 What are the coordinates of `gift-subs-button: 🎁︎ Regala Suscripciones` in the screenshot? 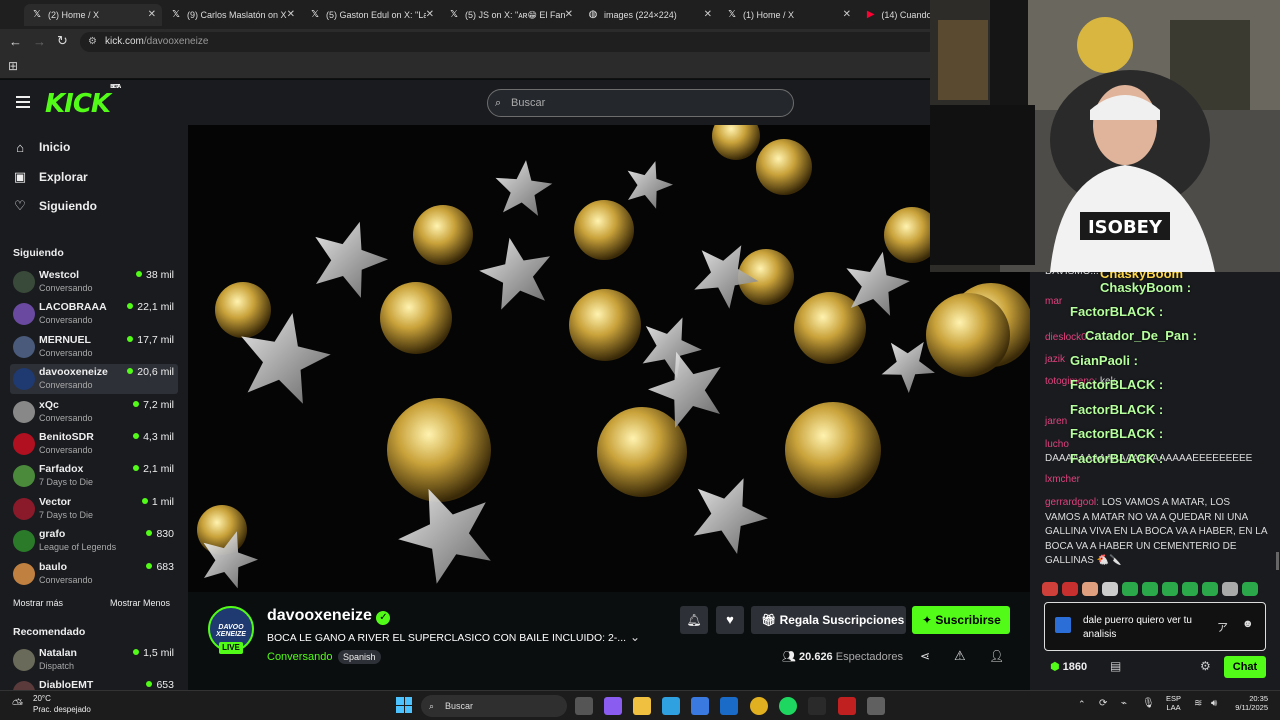 It's located at (828, 620).